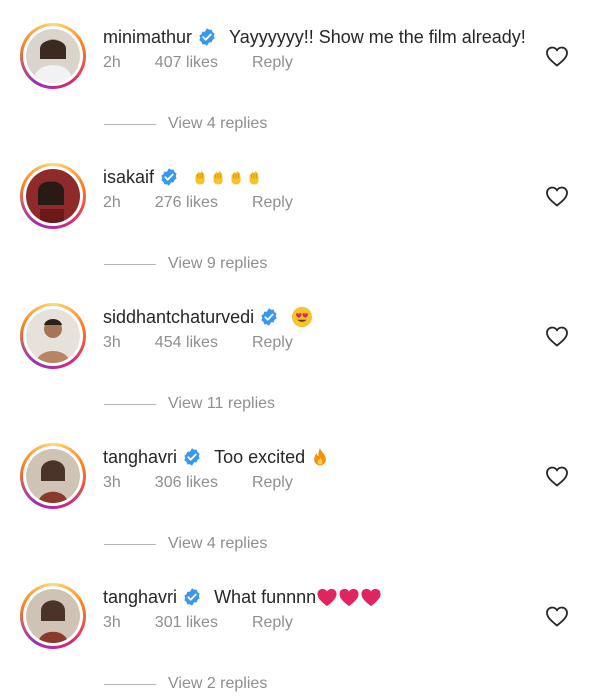  Describe the element at coordinates (218, 683) in the screenshot. I see `view-replies-label: View 2 replies` at that location.